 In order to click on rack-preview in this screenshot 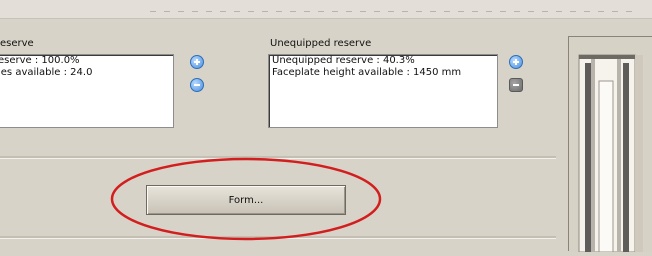, I will do `click(610, 145)`.